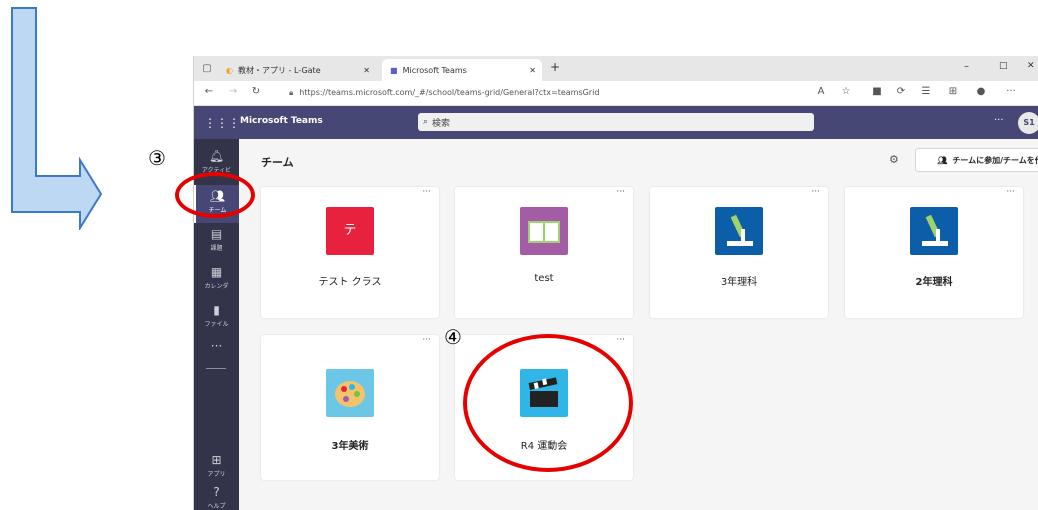 The image size is (1038, 510). What do you see at coordinates (894, 159) in the screenshot?
I see `gear-icon: ⚙` at bounding box center [894, 159].